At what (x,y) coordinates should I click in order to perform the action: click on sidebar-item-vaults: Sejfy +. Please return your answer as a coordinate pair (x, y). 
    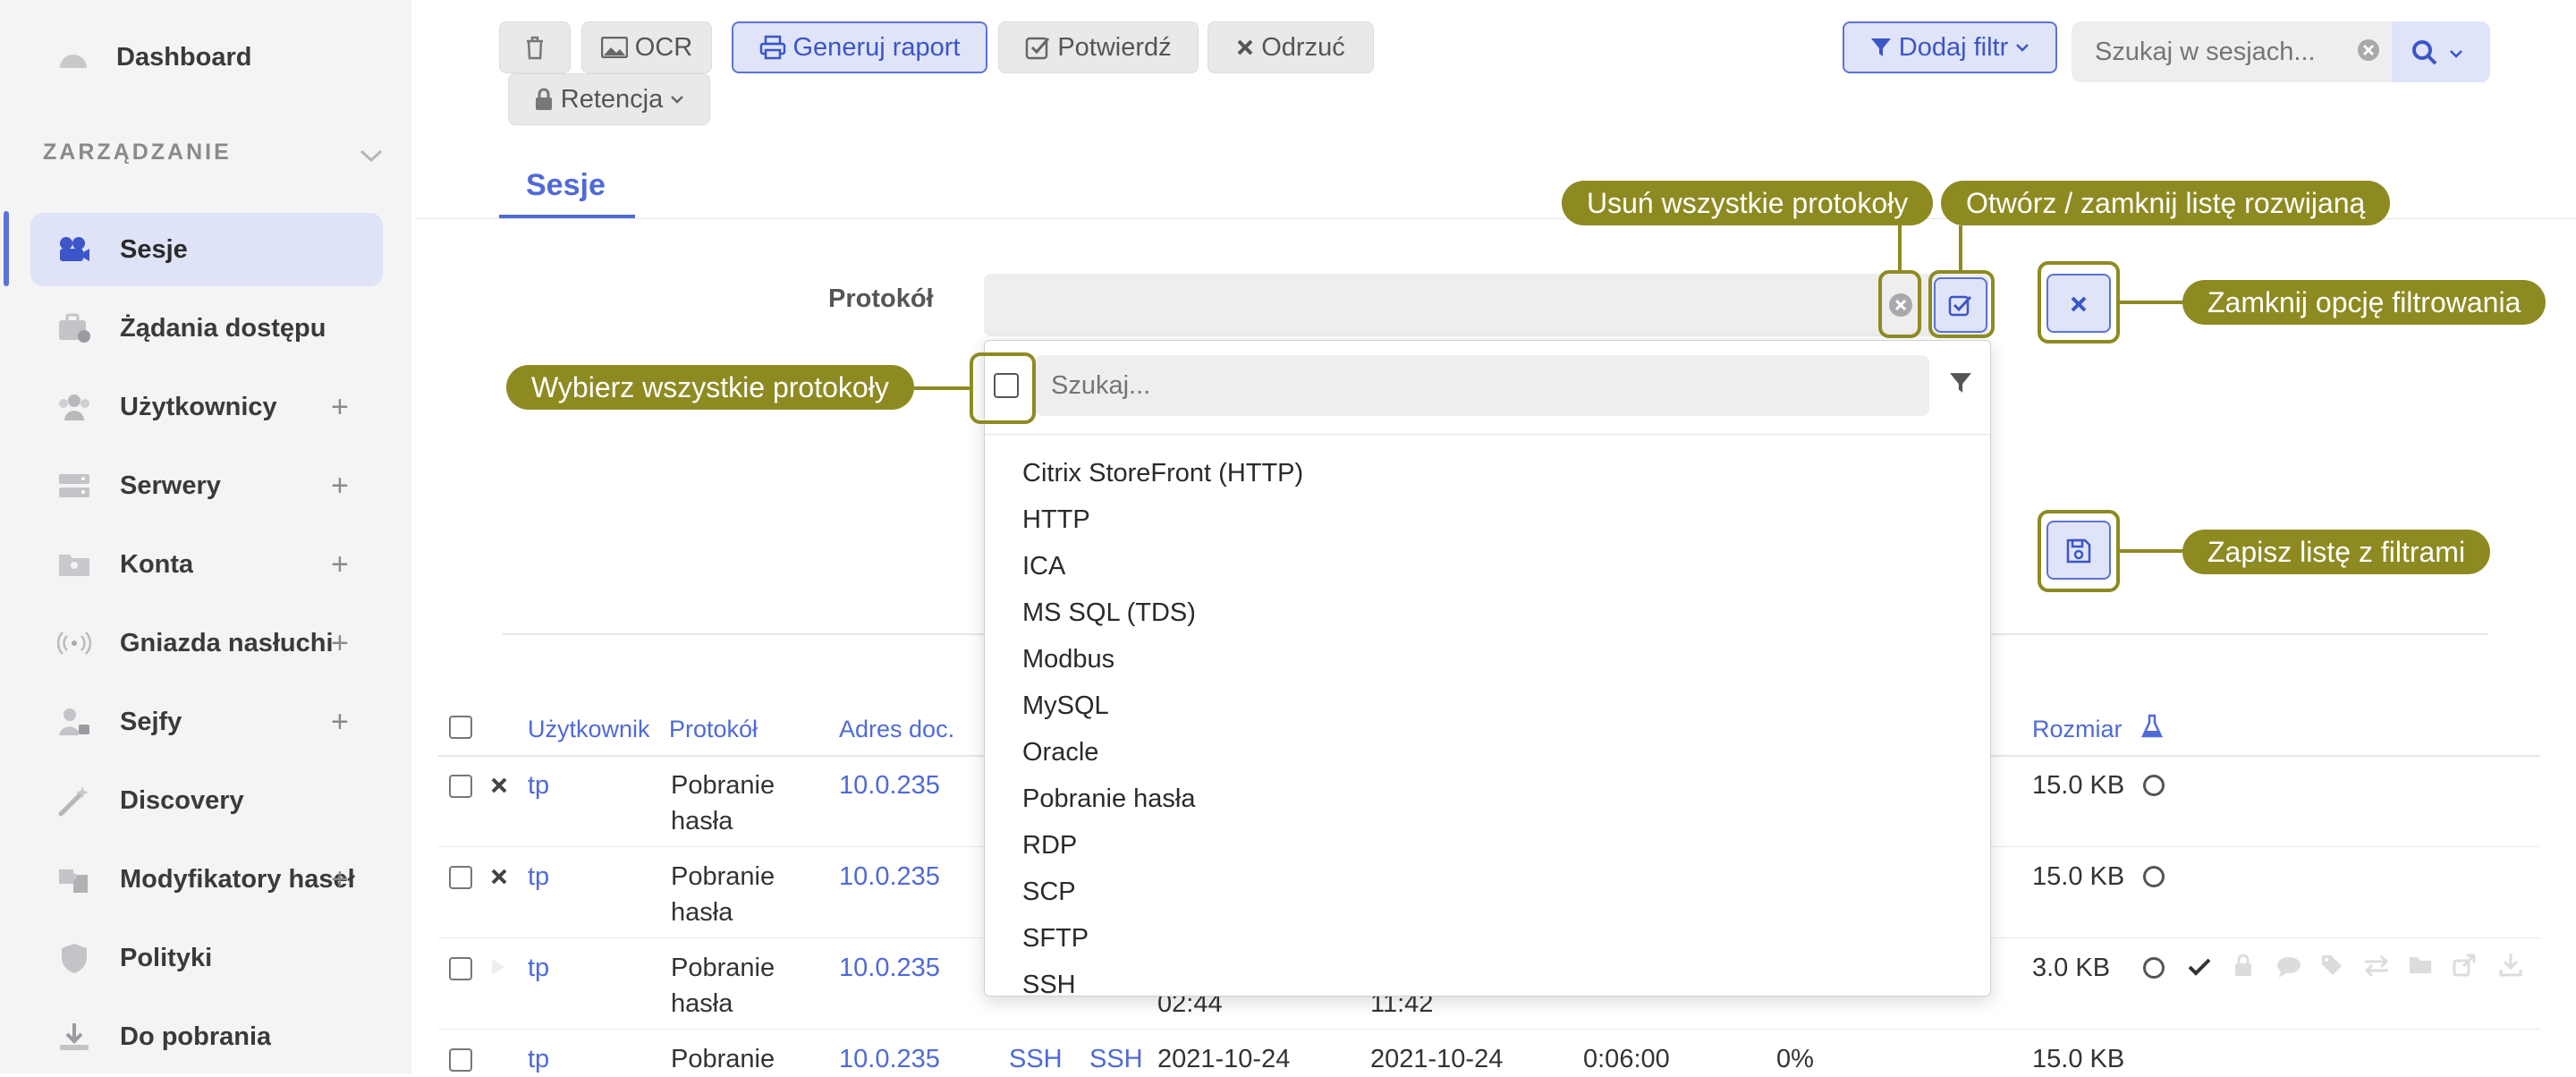
    Looking at the image, I should click on (206, 722).